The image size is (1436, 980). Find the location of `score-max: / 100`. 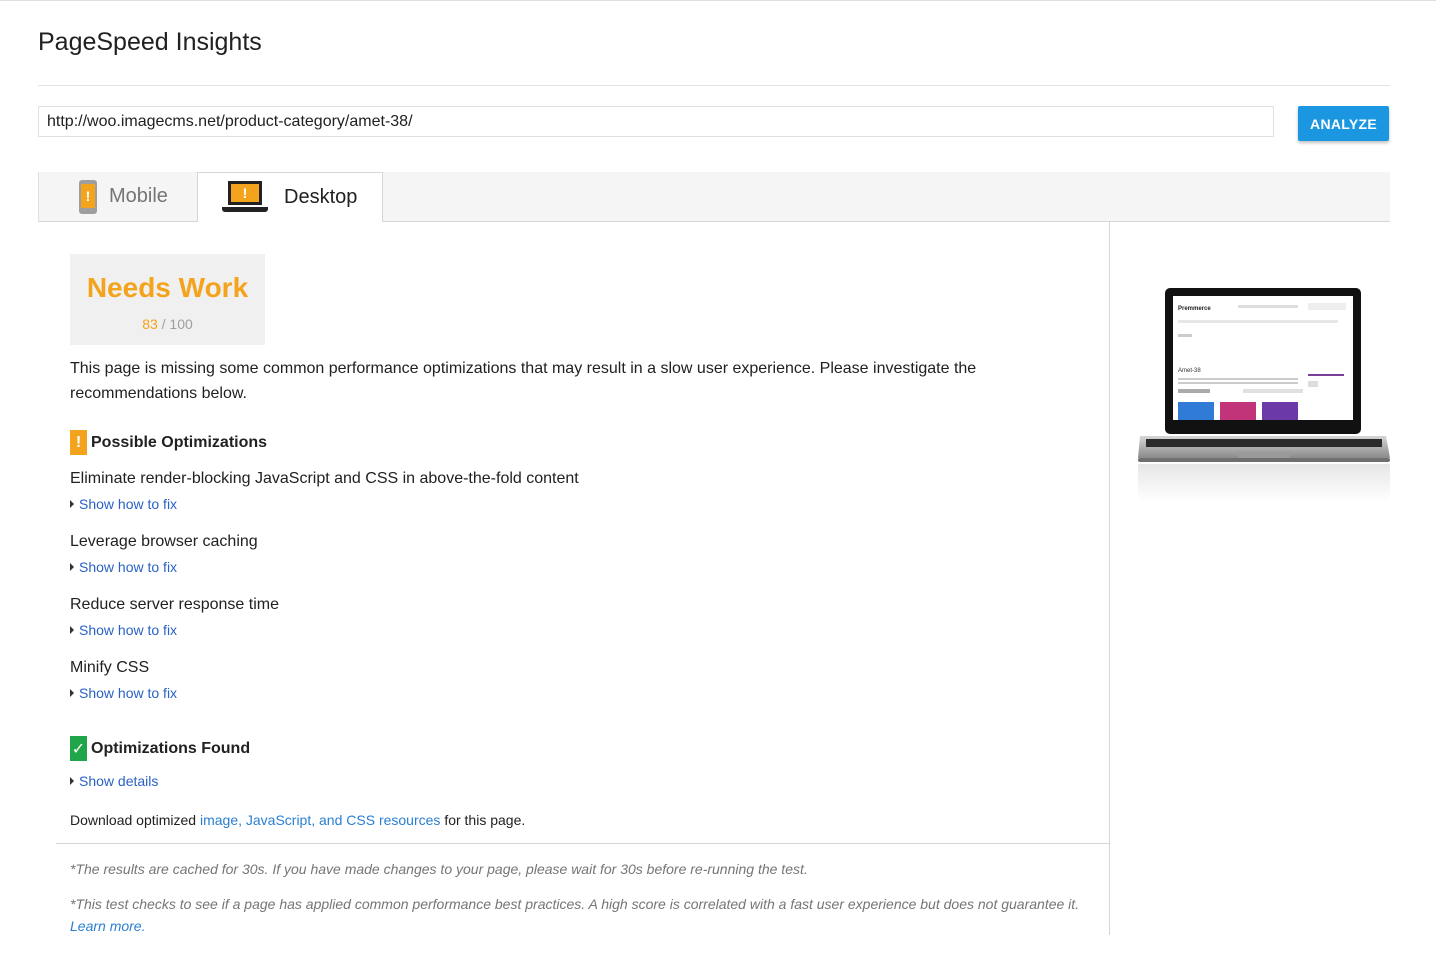

score-max: / 100 is located at coordinates (177, 324).